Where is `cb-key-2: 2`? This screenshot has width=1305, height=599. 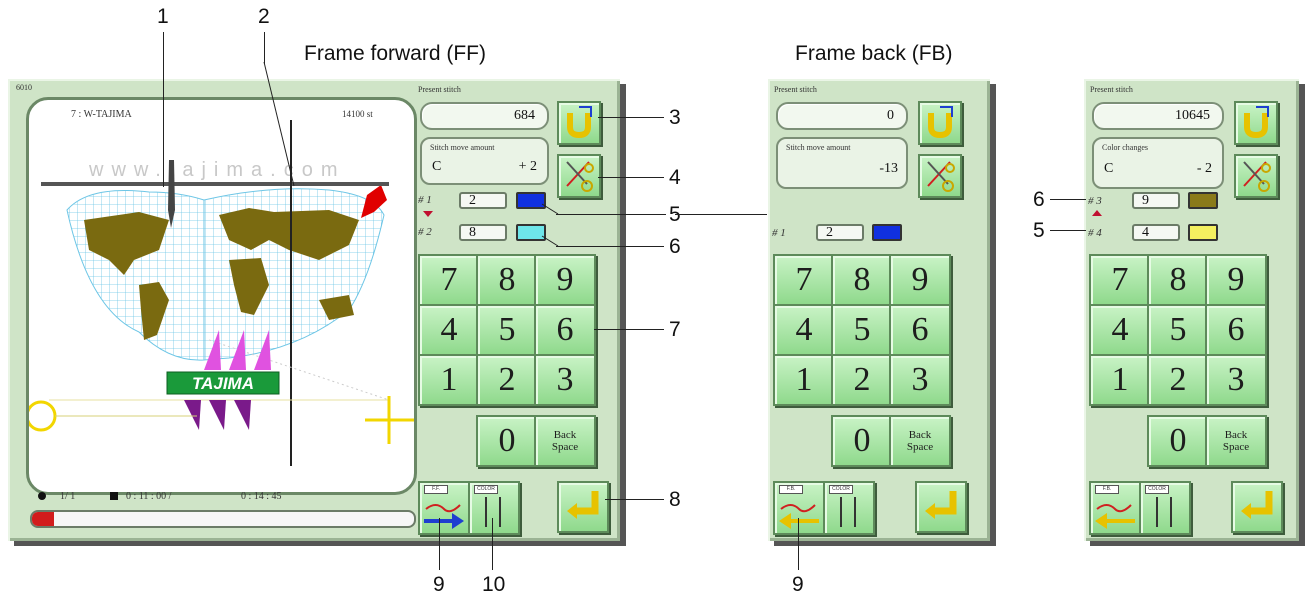 cb-key-2: 2 is located at coordinates (1178, 380).